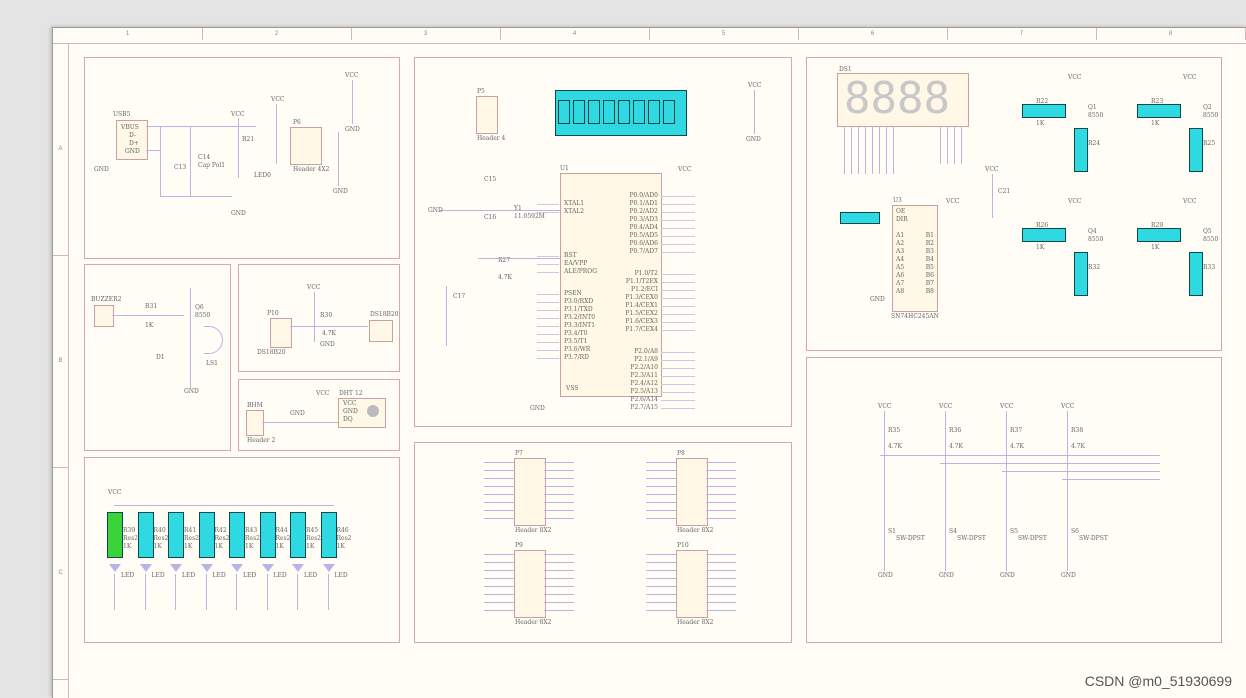 This screenshot has width=1246, height=698. I want to click on p5-name: P5, so click(481, 91).